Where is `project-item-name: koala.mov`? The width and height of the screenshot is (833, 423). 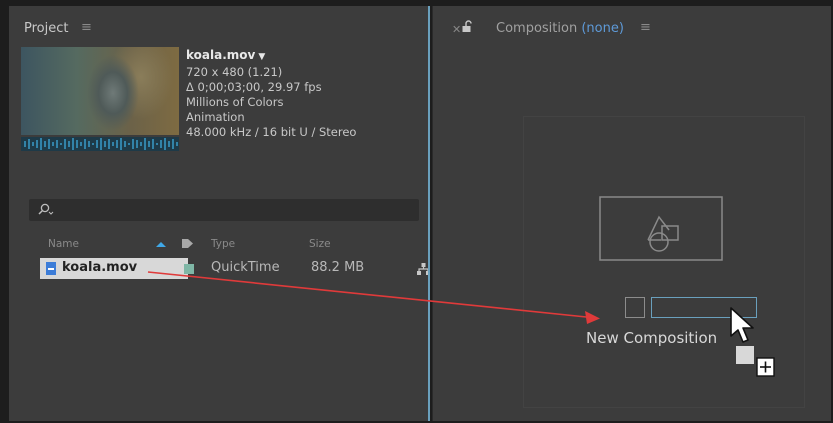
project-item-name: koala.mov is located at coordinates (99, 267).